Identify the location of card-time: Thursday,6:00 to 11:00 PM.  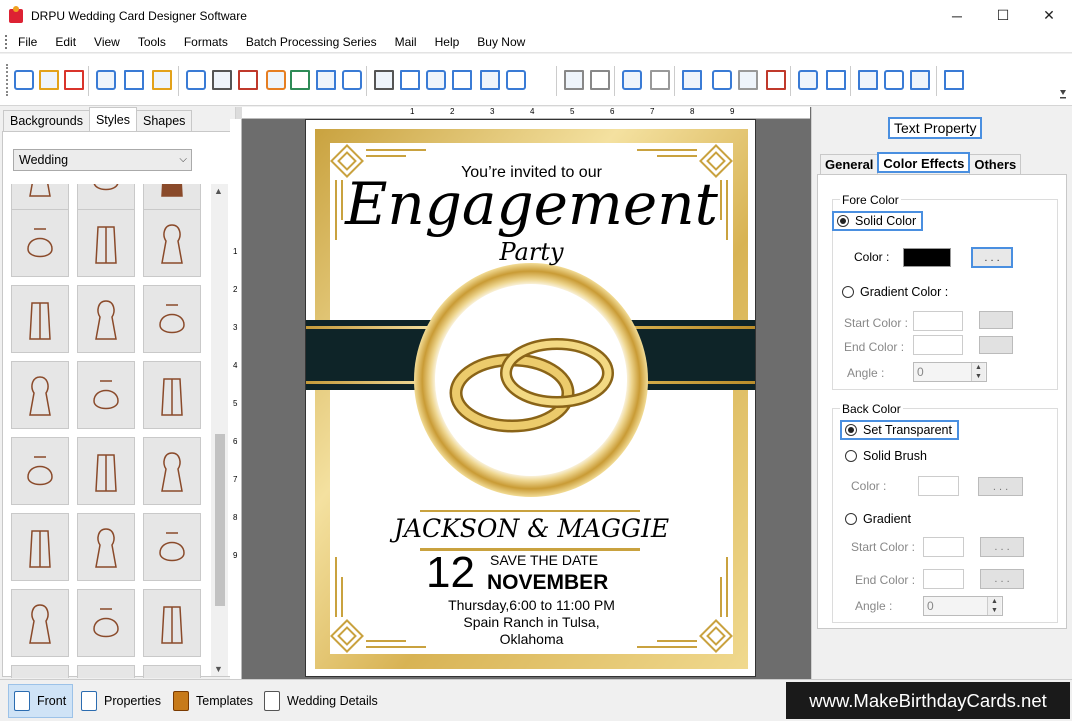
(530, 605).